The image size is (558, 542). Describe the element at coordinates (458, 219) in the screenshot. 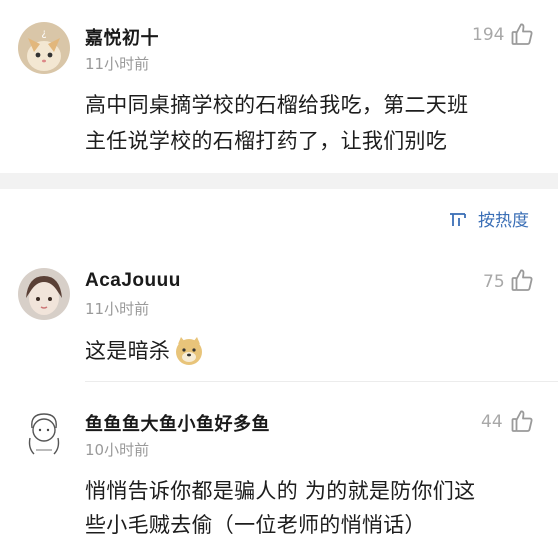

I see `sort-icon` at that location.